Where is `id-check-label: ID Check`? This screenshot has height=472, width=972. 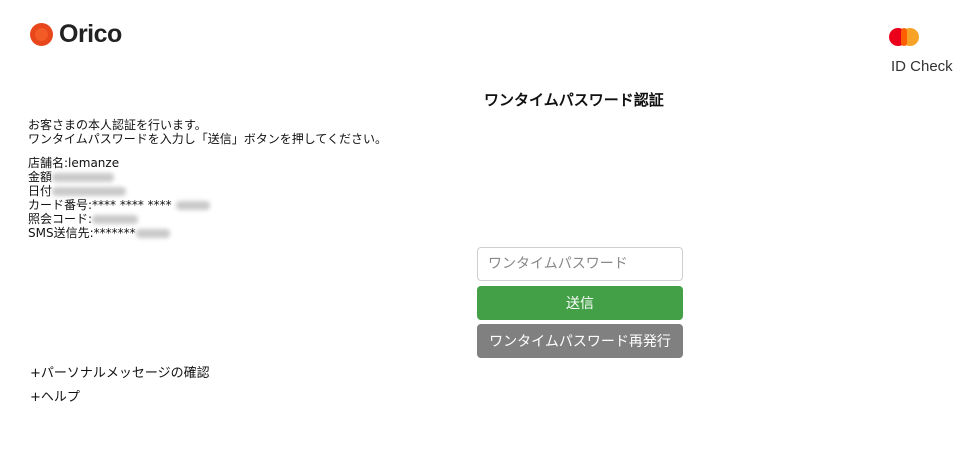 id-check-label: ID Check is located at coordinates (922, 66).